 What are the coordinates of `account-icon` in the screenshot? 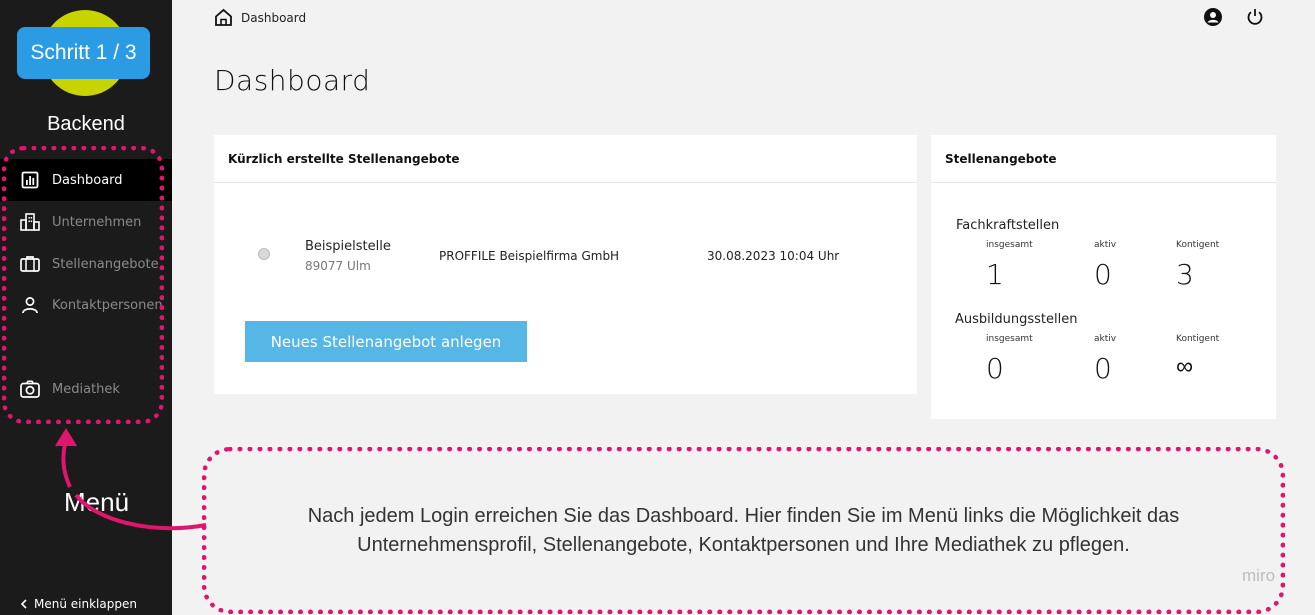 It's located at (1213, 17).